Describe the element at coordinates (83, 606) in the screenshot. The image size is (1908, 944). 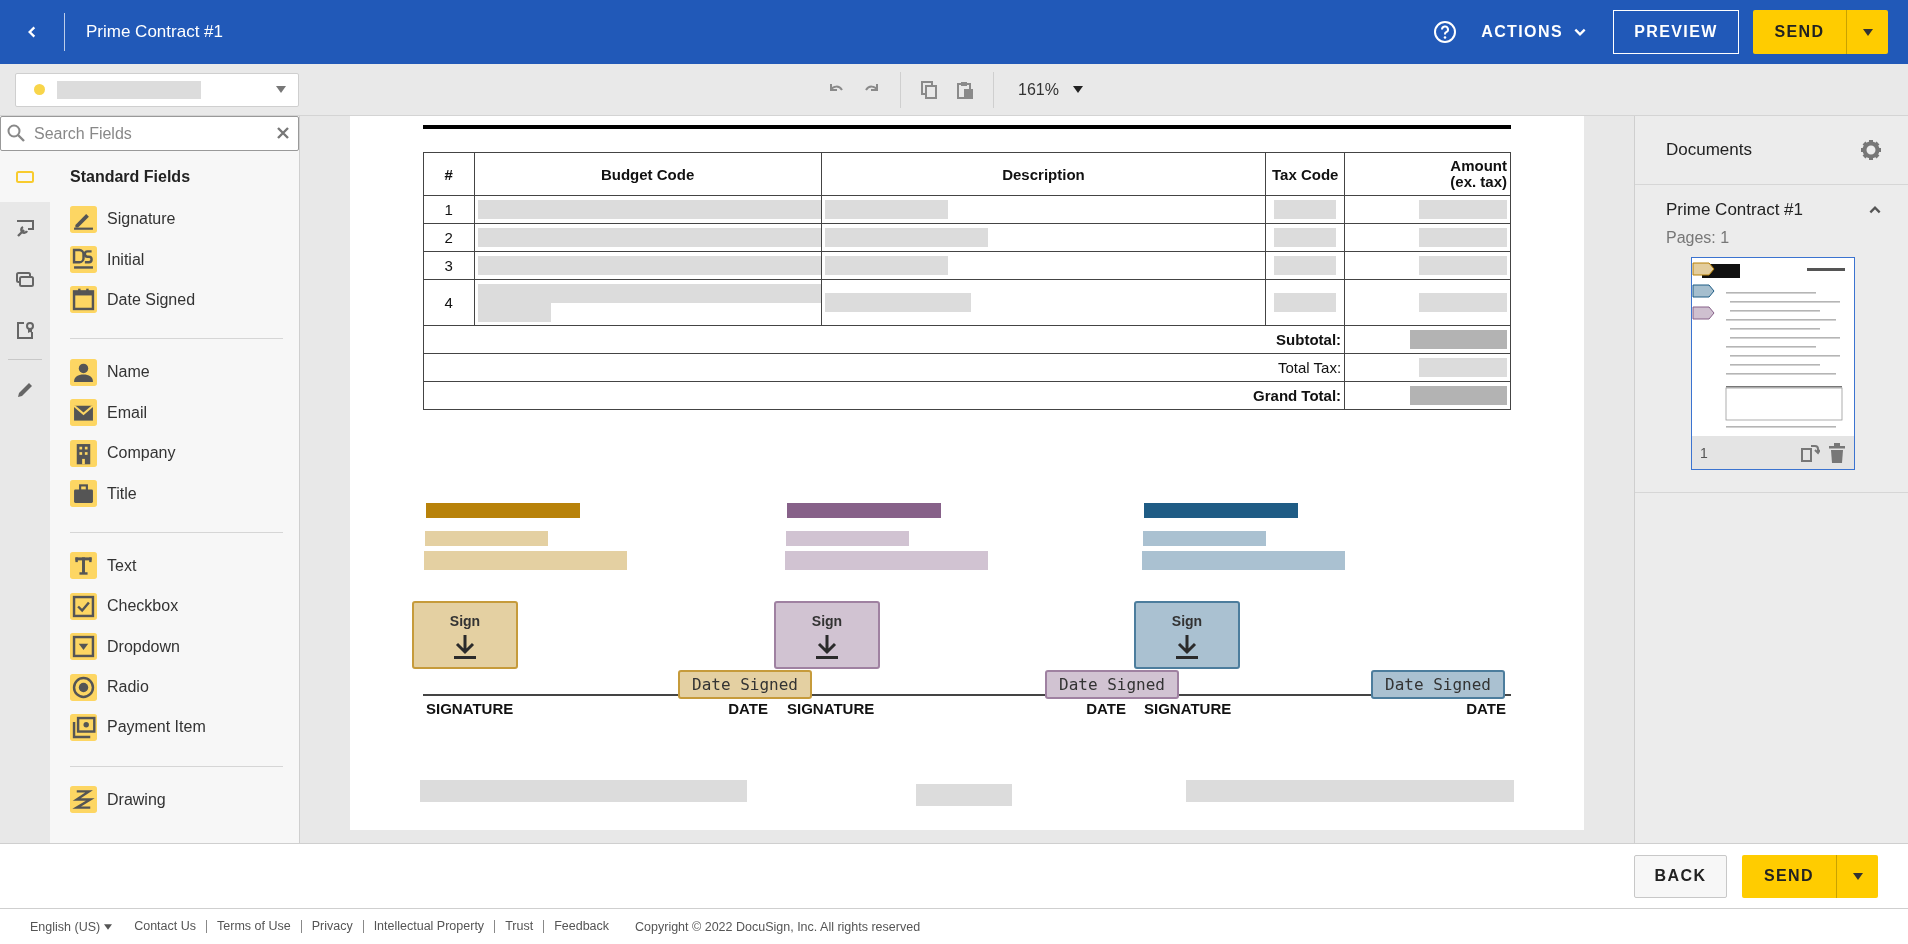
I see `checkbox-icon` at that location.